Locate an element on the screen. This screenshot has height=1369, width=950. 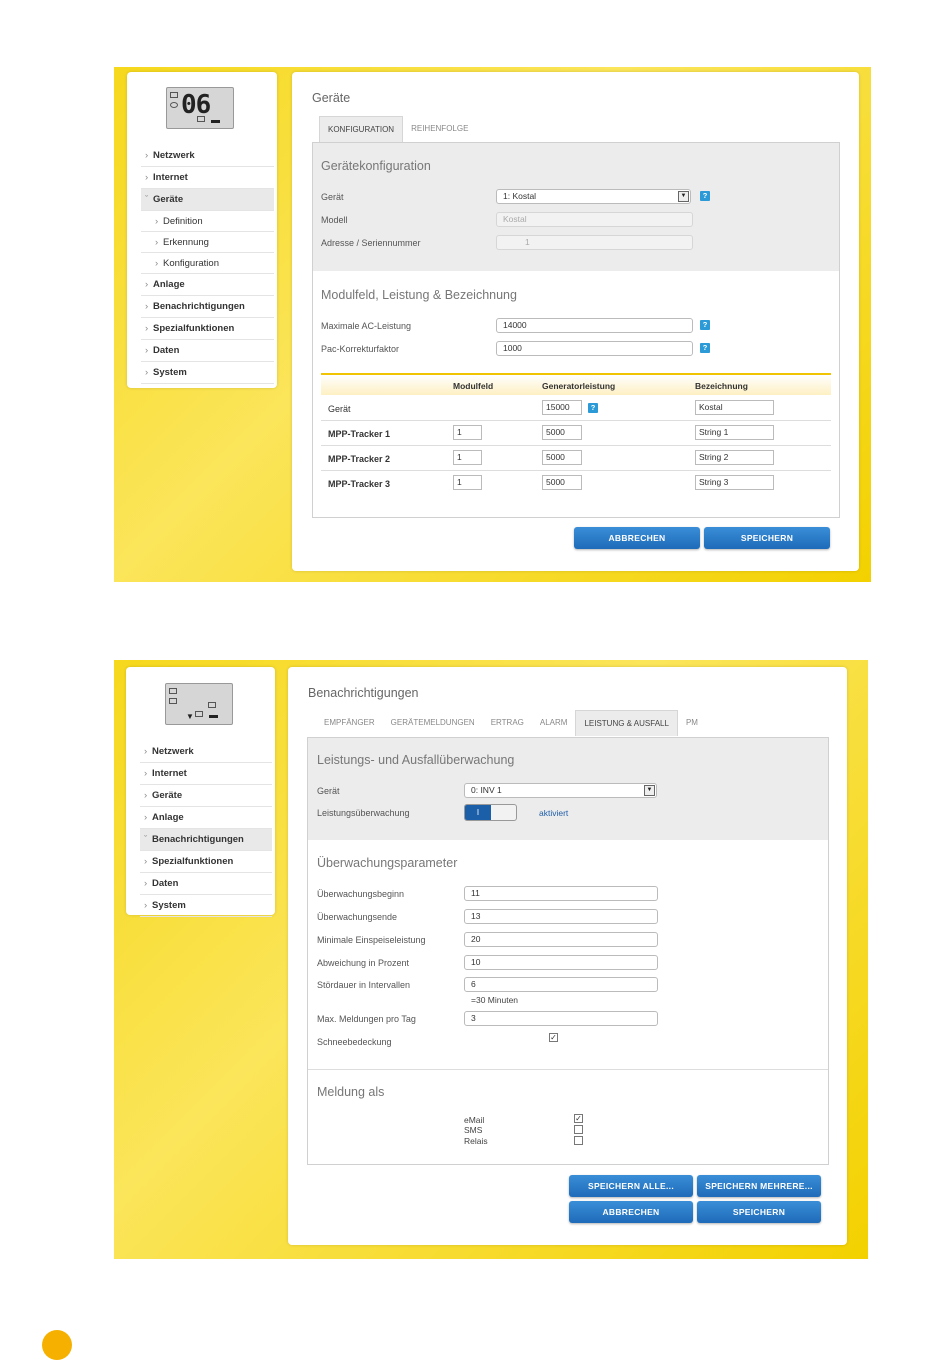
sidebar-item-benachrichtigungen: › Benachrichtigungen is located at coordinates (207, 307).